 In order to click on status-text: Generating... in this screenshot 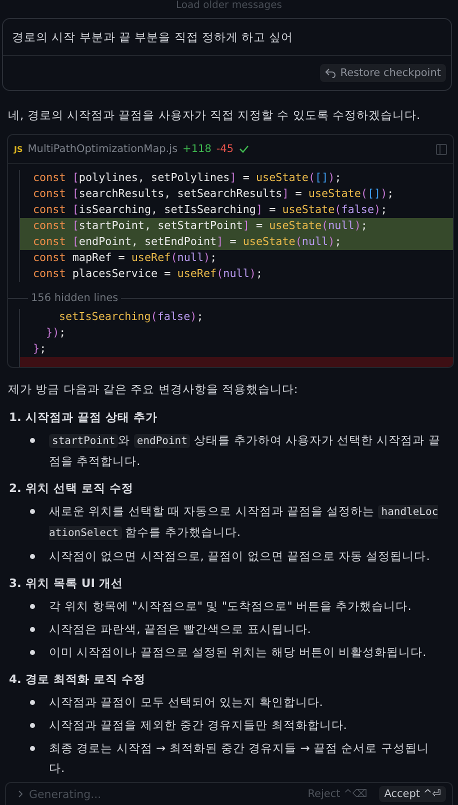, I will do `click(65, 794)`.